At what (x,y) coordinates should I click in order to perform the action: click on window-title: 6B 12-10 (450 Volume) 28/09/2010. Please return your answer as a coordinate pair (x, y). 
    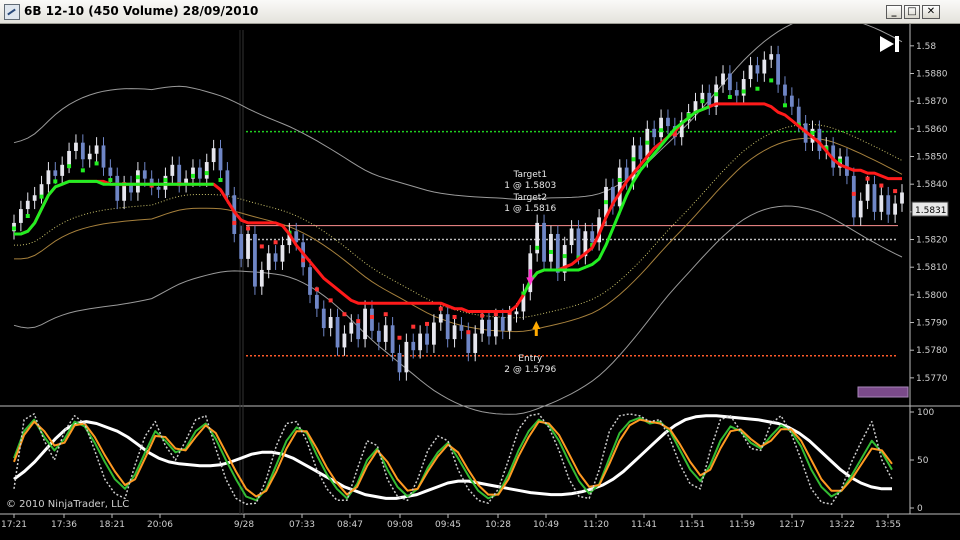
    Looking at the image, I should click on (141, 11).